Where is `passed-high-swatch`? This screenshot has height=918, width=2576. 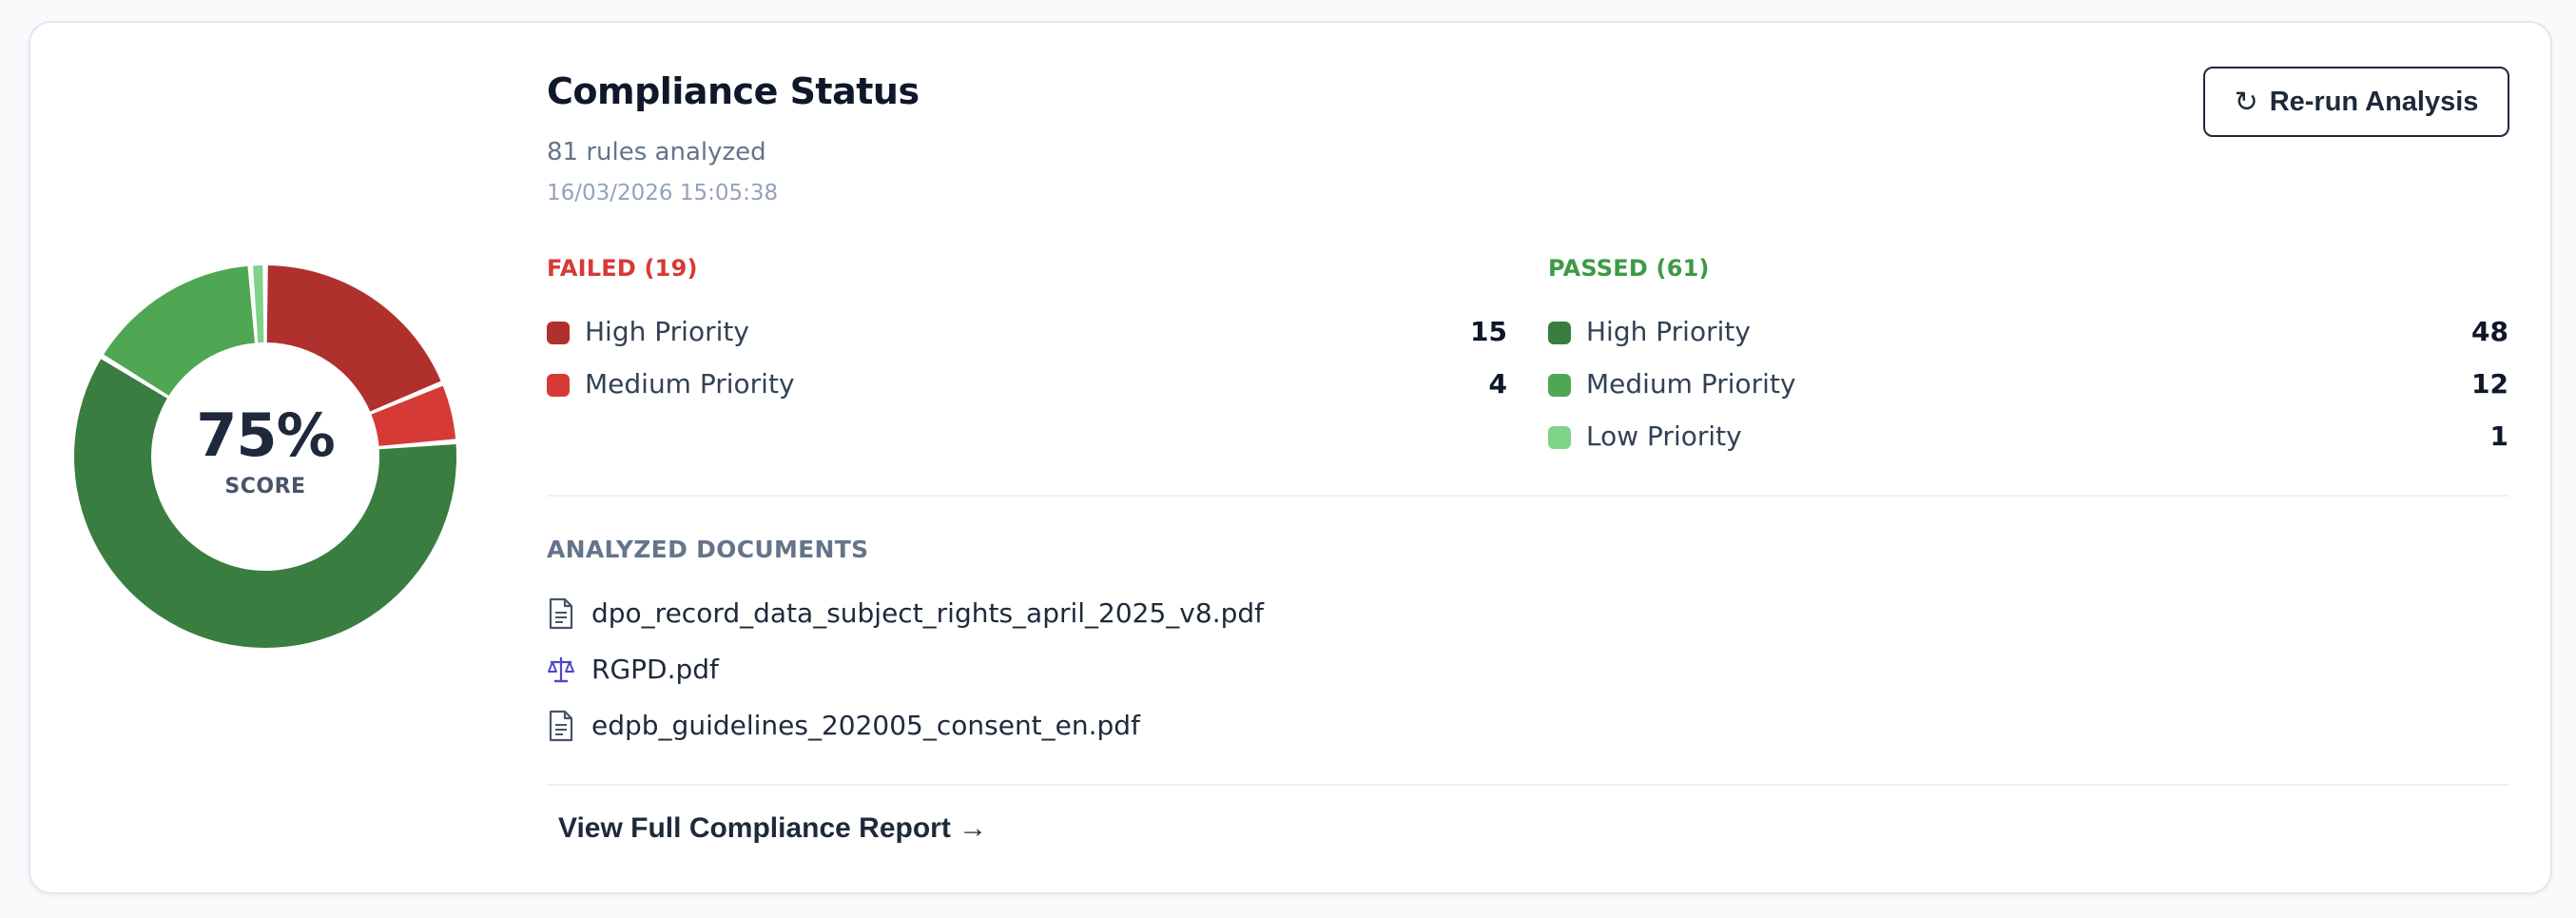 passed-high-swatch is located at coordinates (1559, 333).